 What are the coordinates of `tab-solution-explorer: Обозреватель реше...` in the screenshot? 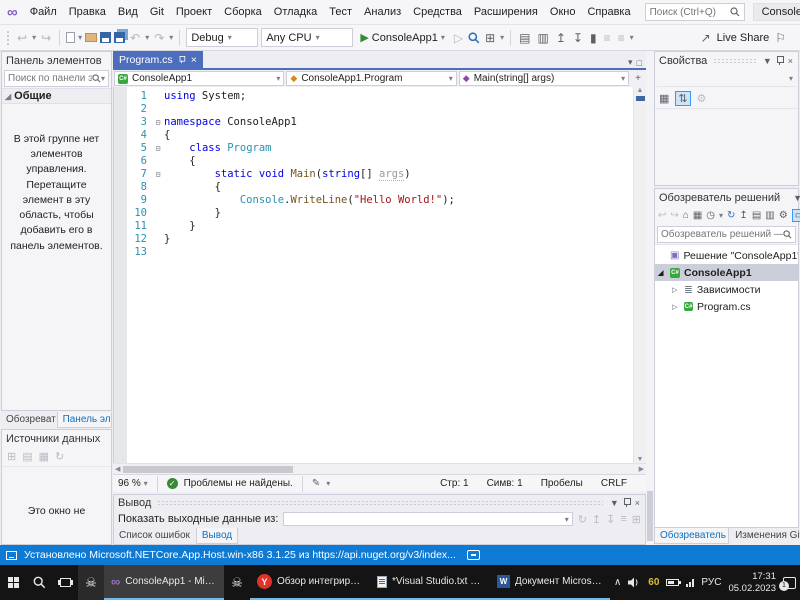 It's located at (692, 536).